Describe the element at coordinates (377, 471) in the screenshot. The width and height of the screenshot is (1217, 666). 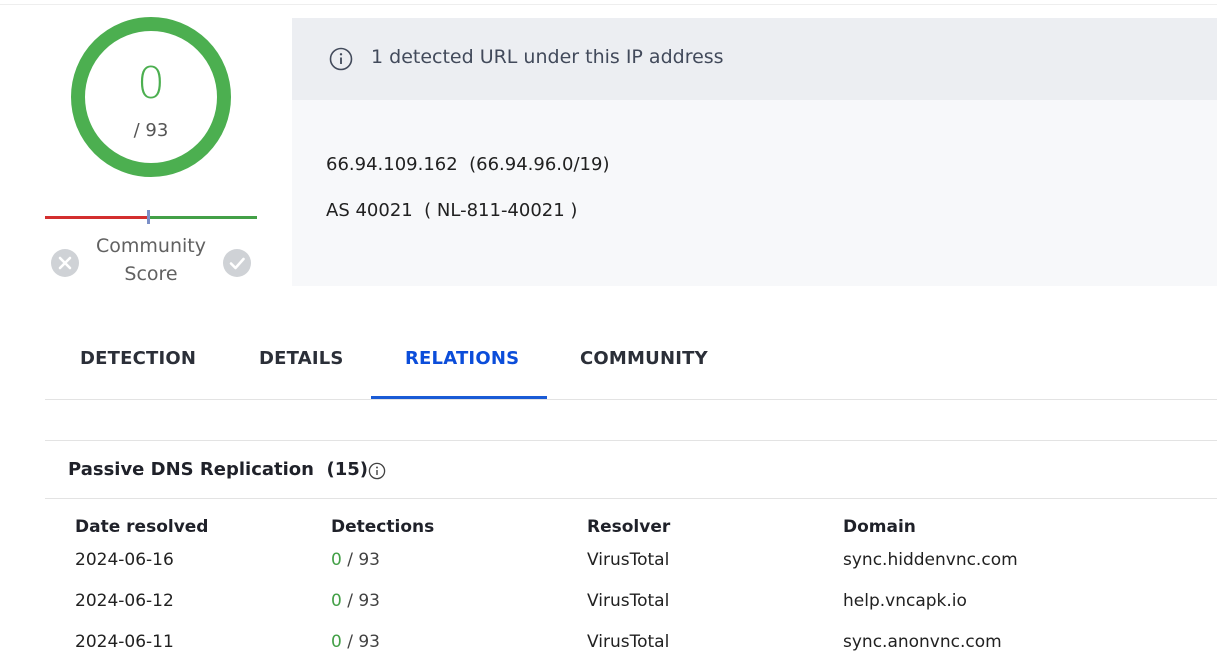
I see `passive-dns-info-icon` at that location.